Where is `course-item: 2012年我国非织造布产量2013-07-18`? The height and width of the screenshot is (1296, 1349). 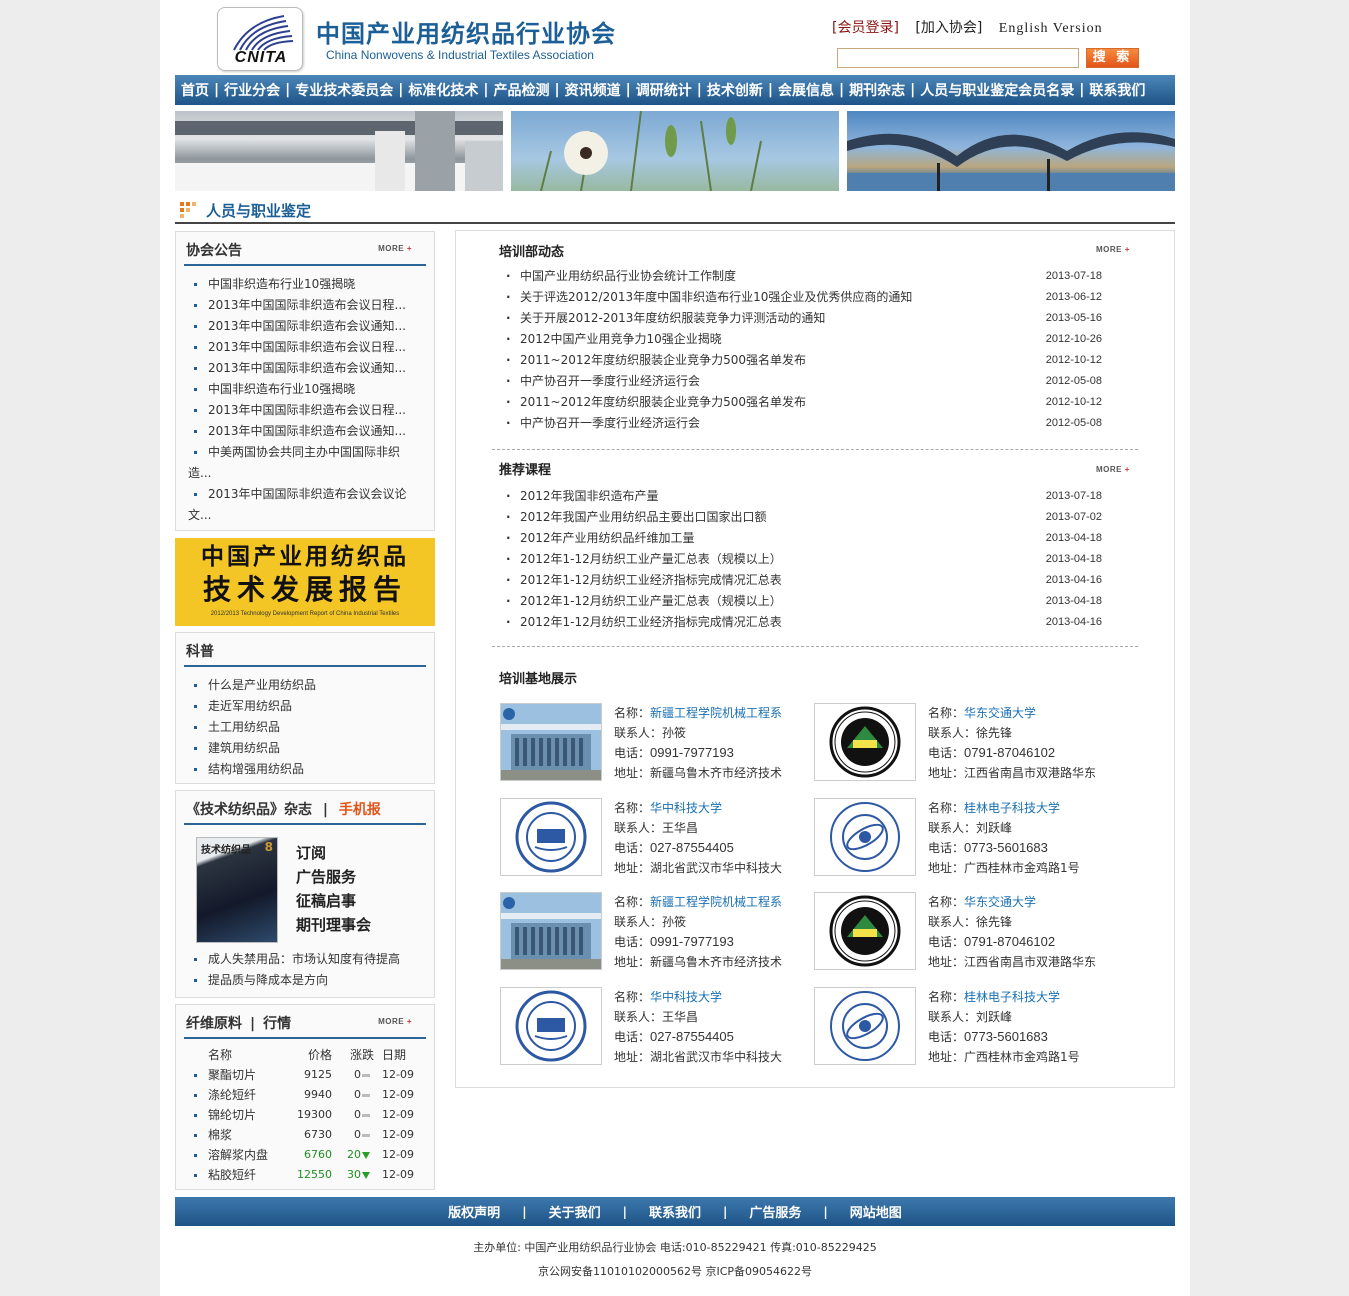 course-item: 2012年我国非织造布产量2013-07-18 is located at coordinates (802, 496).